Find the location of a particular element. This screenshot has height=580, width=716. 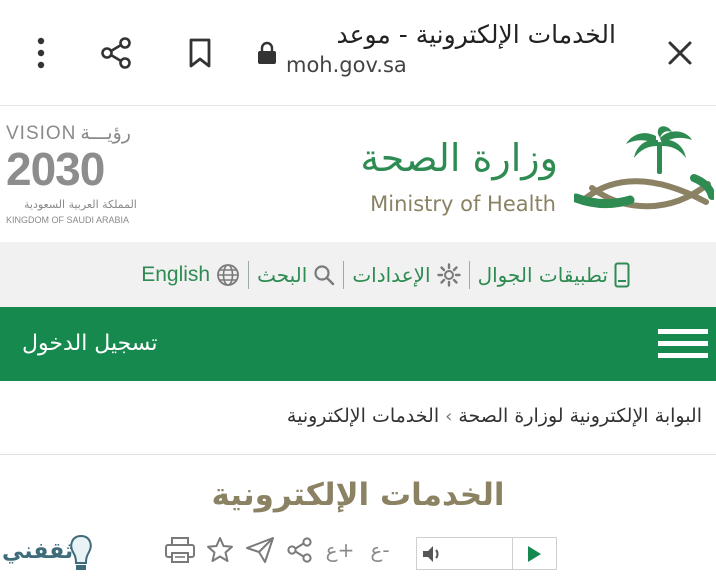

ministry-name-ar: وزارة الصحة is located at coordinates (459, 158).